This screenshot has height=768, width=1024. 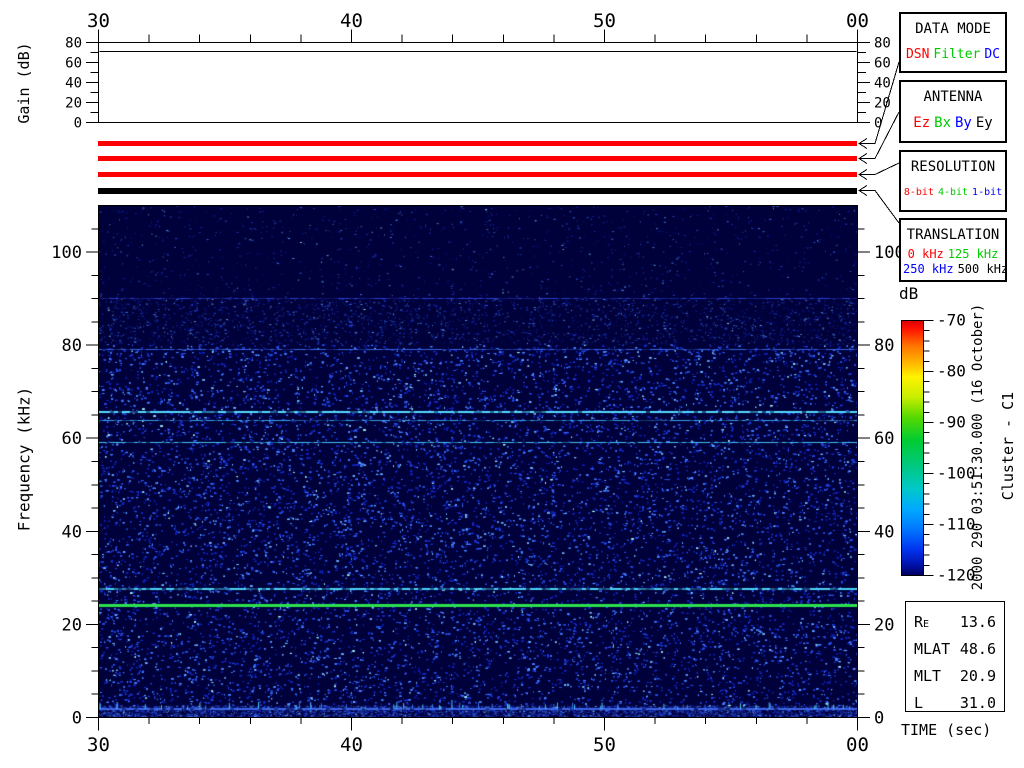 I want to click on gain-axis-label: Gain (dB), so click(x=24, y=83).